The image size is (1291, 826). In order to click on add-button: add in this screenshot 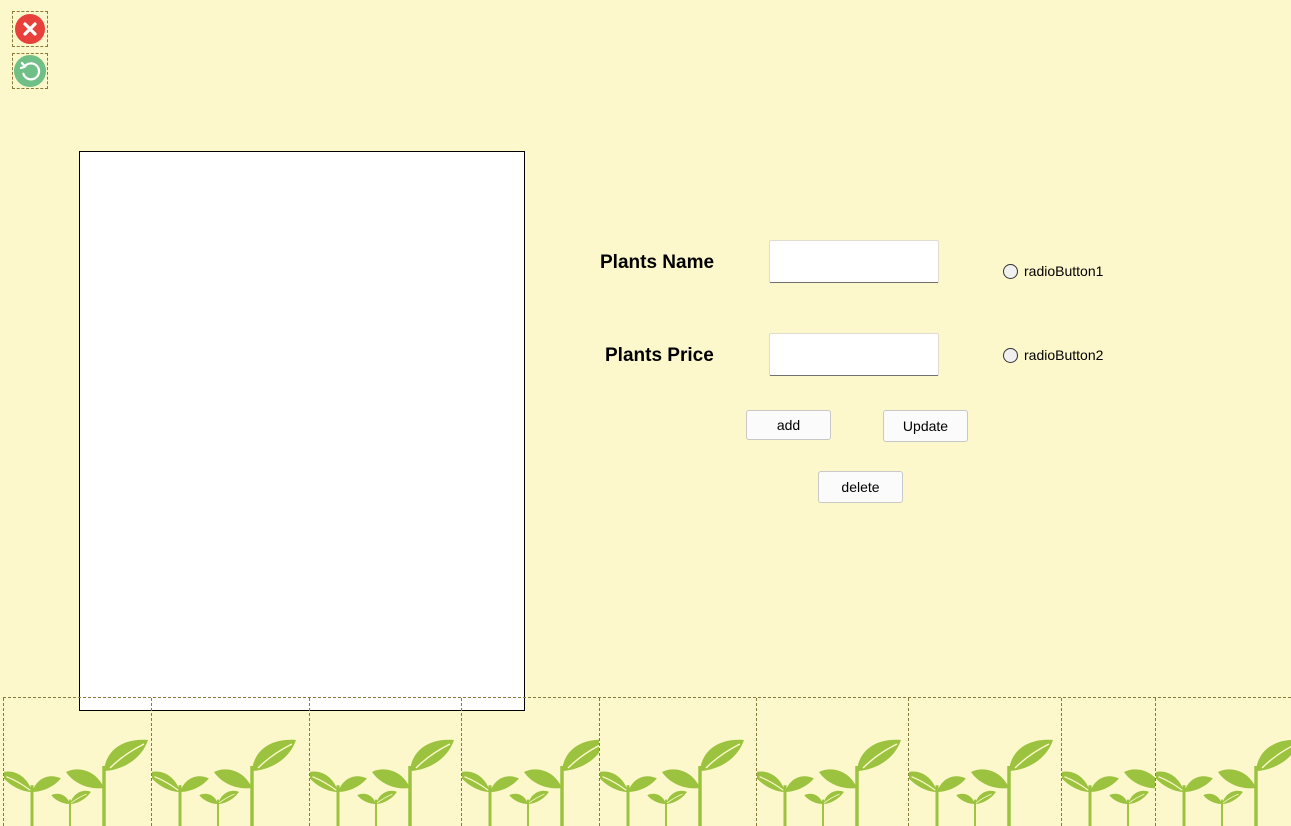, I will do `click(788, 425)`.